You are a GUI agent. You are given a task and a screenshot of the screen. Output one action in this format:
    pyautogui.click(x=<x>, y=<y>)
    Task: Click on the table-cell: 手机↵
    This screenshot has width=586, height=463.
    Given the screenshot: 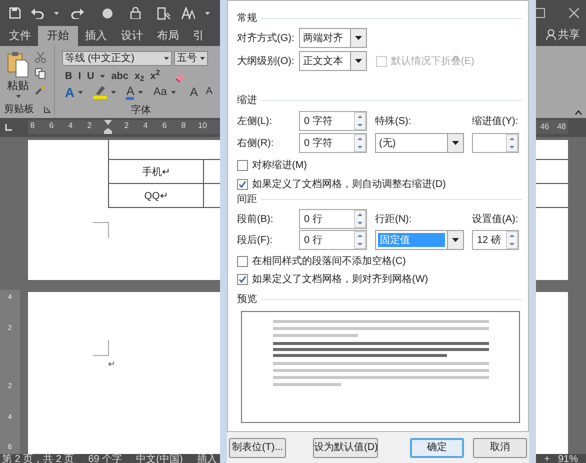 What is the action you would take?
    pyautogui.click(x=156, y=172)
    